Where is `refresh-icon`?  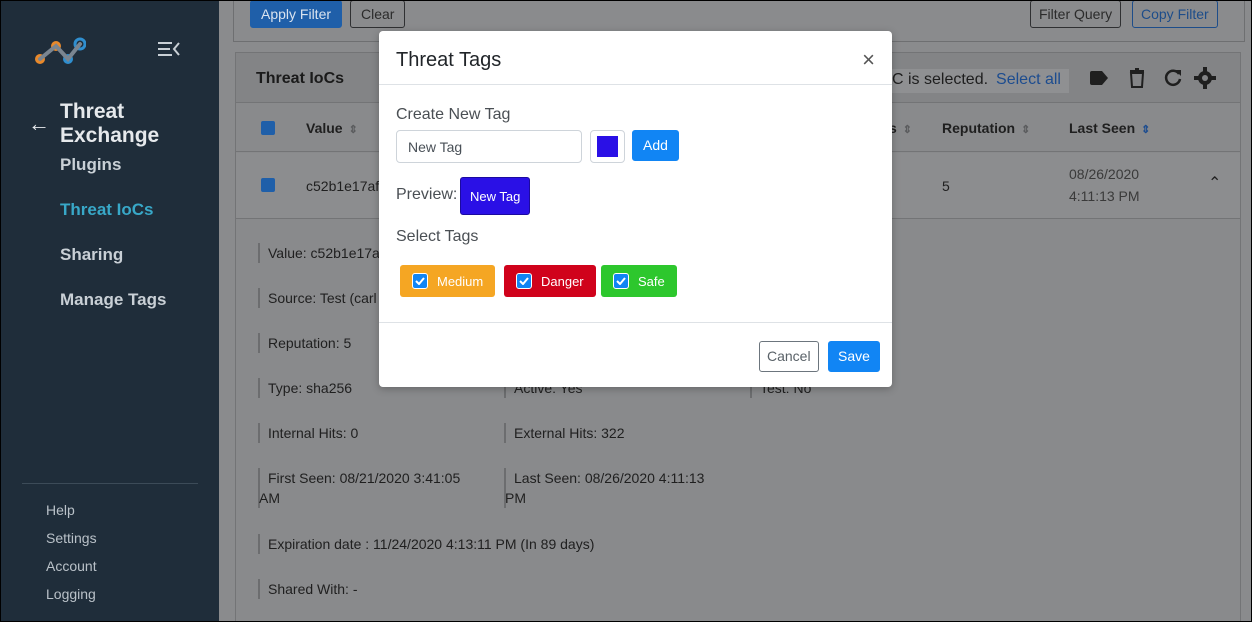 refresh-icon is located at coordinates (1173, 78).